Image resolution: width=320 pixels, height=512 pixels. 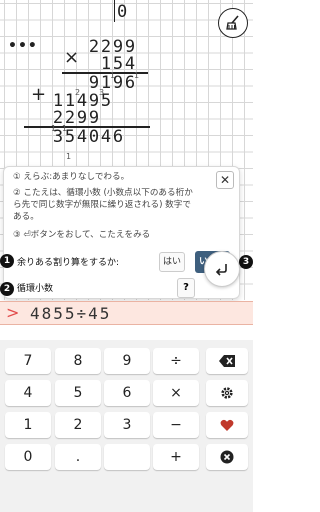 I want to click on partial-product-3: 2299, so click(x=76, y=118).